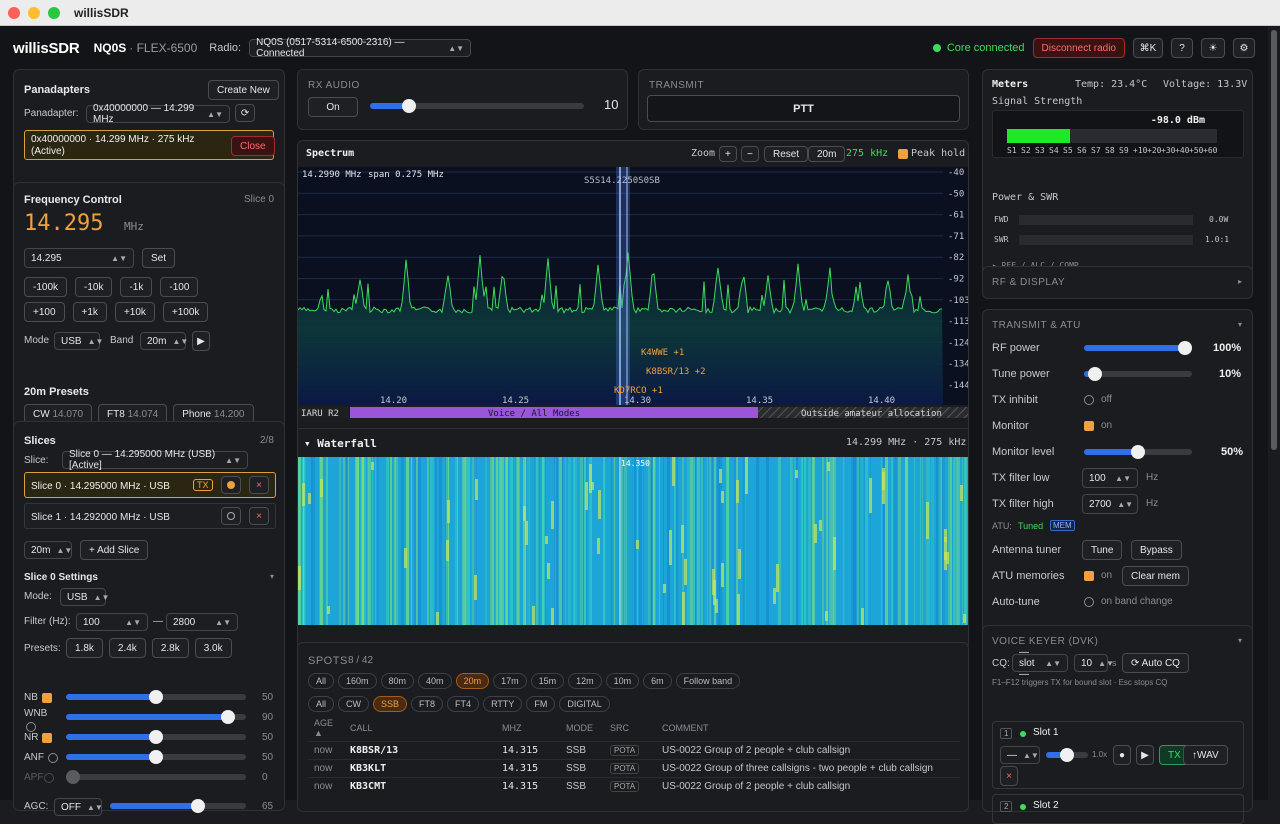 The height and width of the screenshot is (824, 1280). Describe the element at coordinates (1138, 348) in the screenshot. I see `rf-power-slider` at that location.